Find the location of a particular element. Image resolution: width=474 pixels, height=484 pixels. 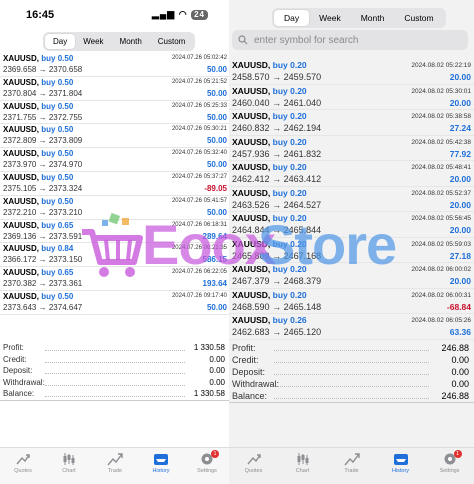

close-price: 2373.591 is located at coordinates (65, 236).